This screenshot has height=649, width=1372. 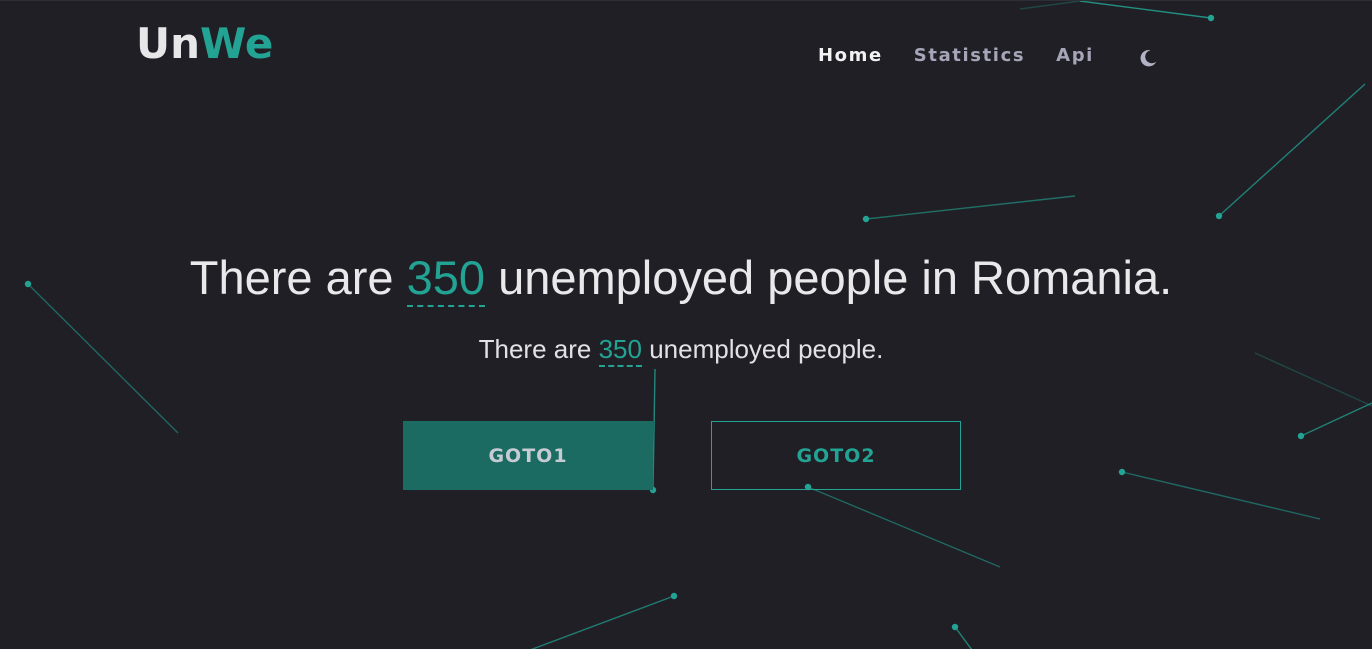 What do you see at coordinates (620, 350) in the screenshot?
I see `subline-count-highlight: 350` at bounding box center [620, 350].